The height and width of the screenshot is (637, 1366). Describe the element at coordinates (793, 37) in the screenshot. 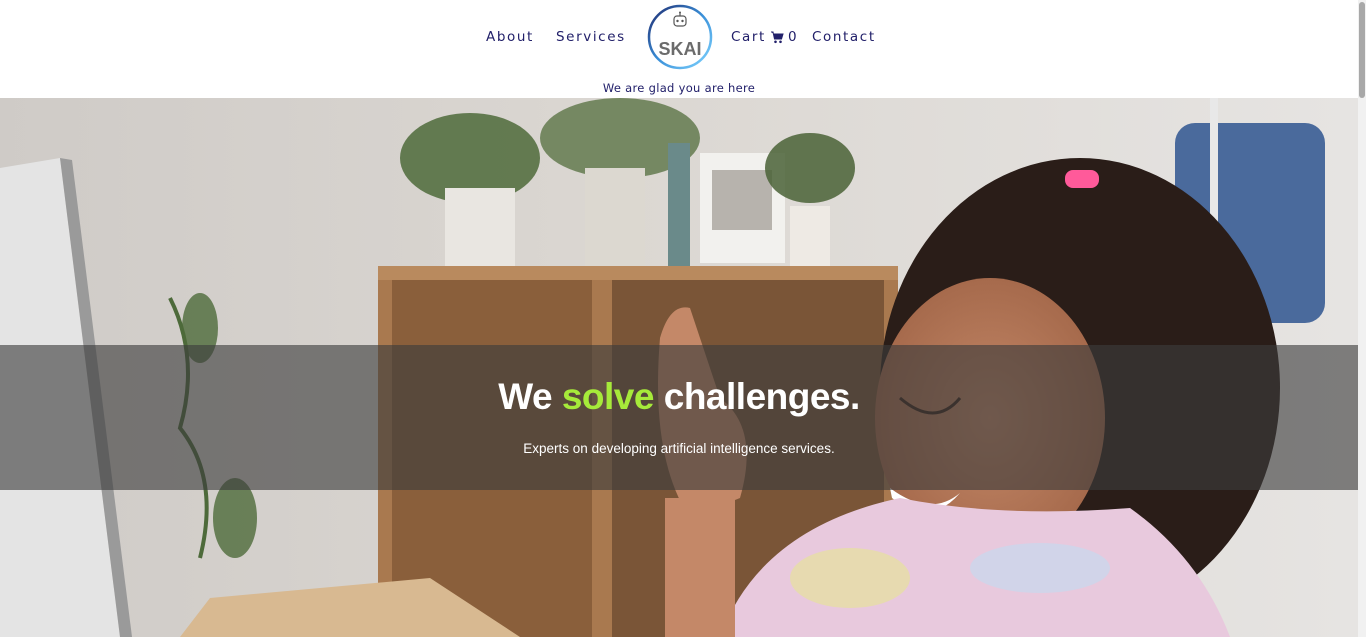

I see `cart-count: 0` at that location.